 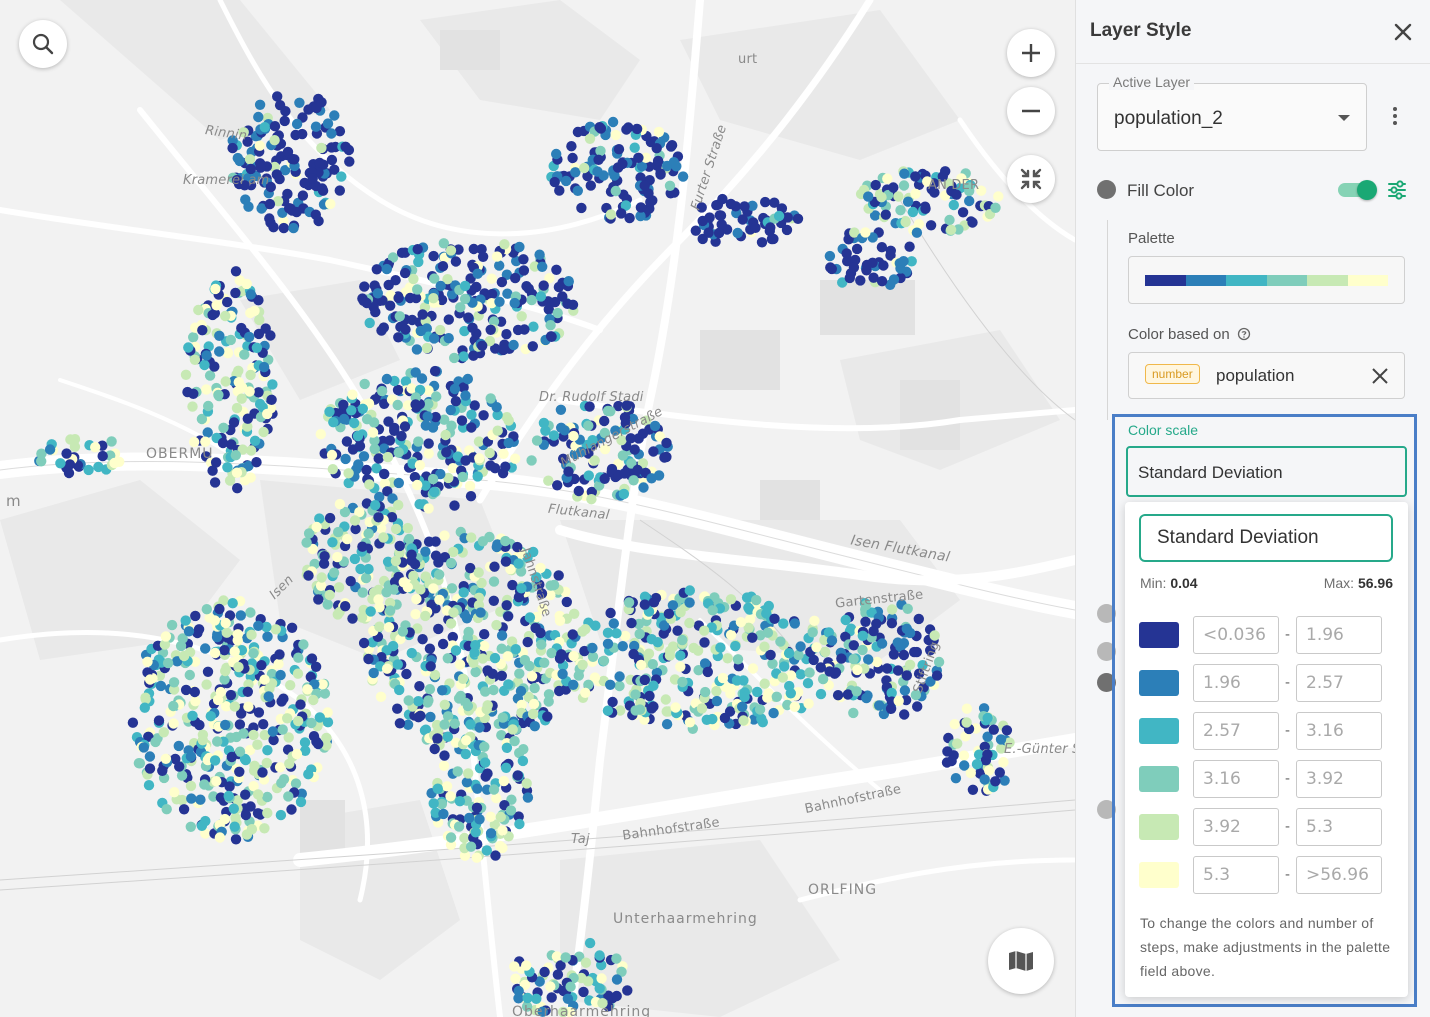 What do you see at coordinates (591, 397) in the screenshot?
I see `map-label: Dr. Rudolf Stadi` at bounding box center [591, 397].